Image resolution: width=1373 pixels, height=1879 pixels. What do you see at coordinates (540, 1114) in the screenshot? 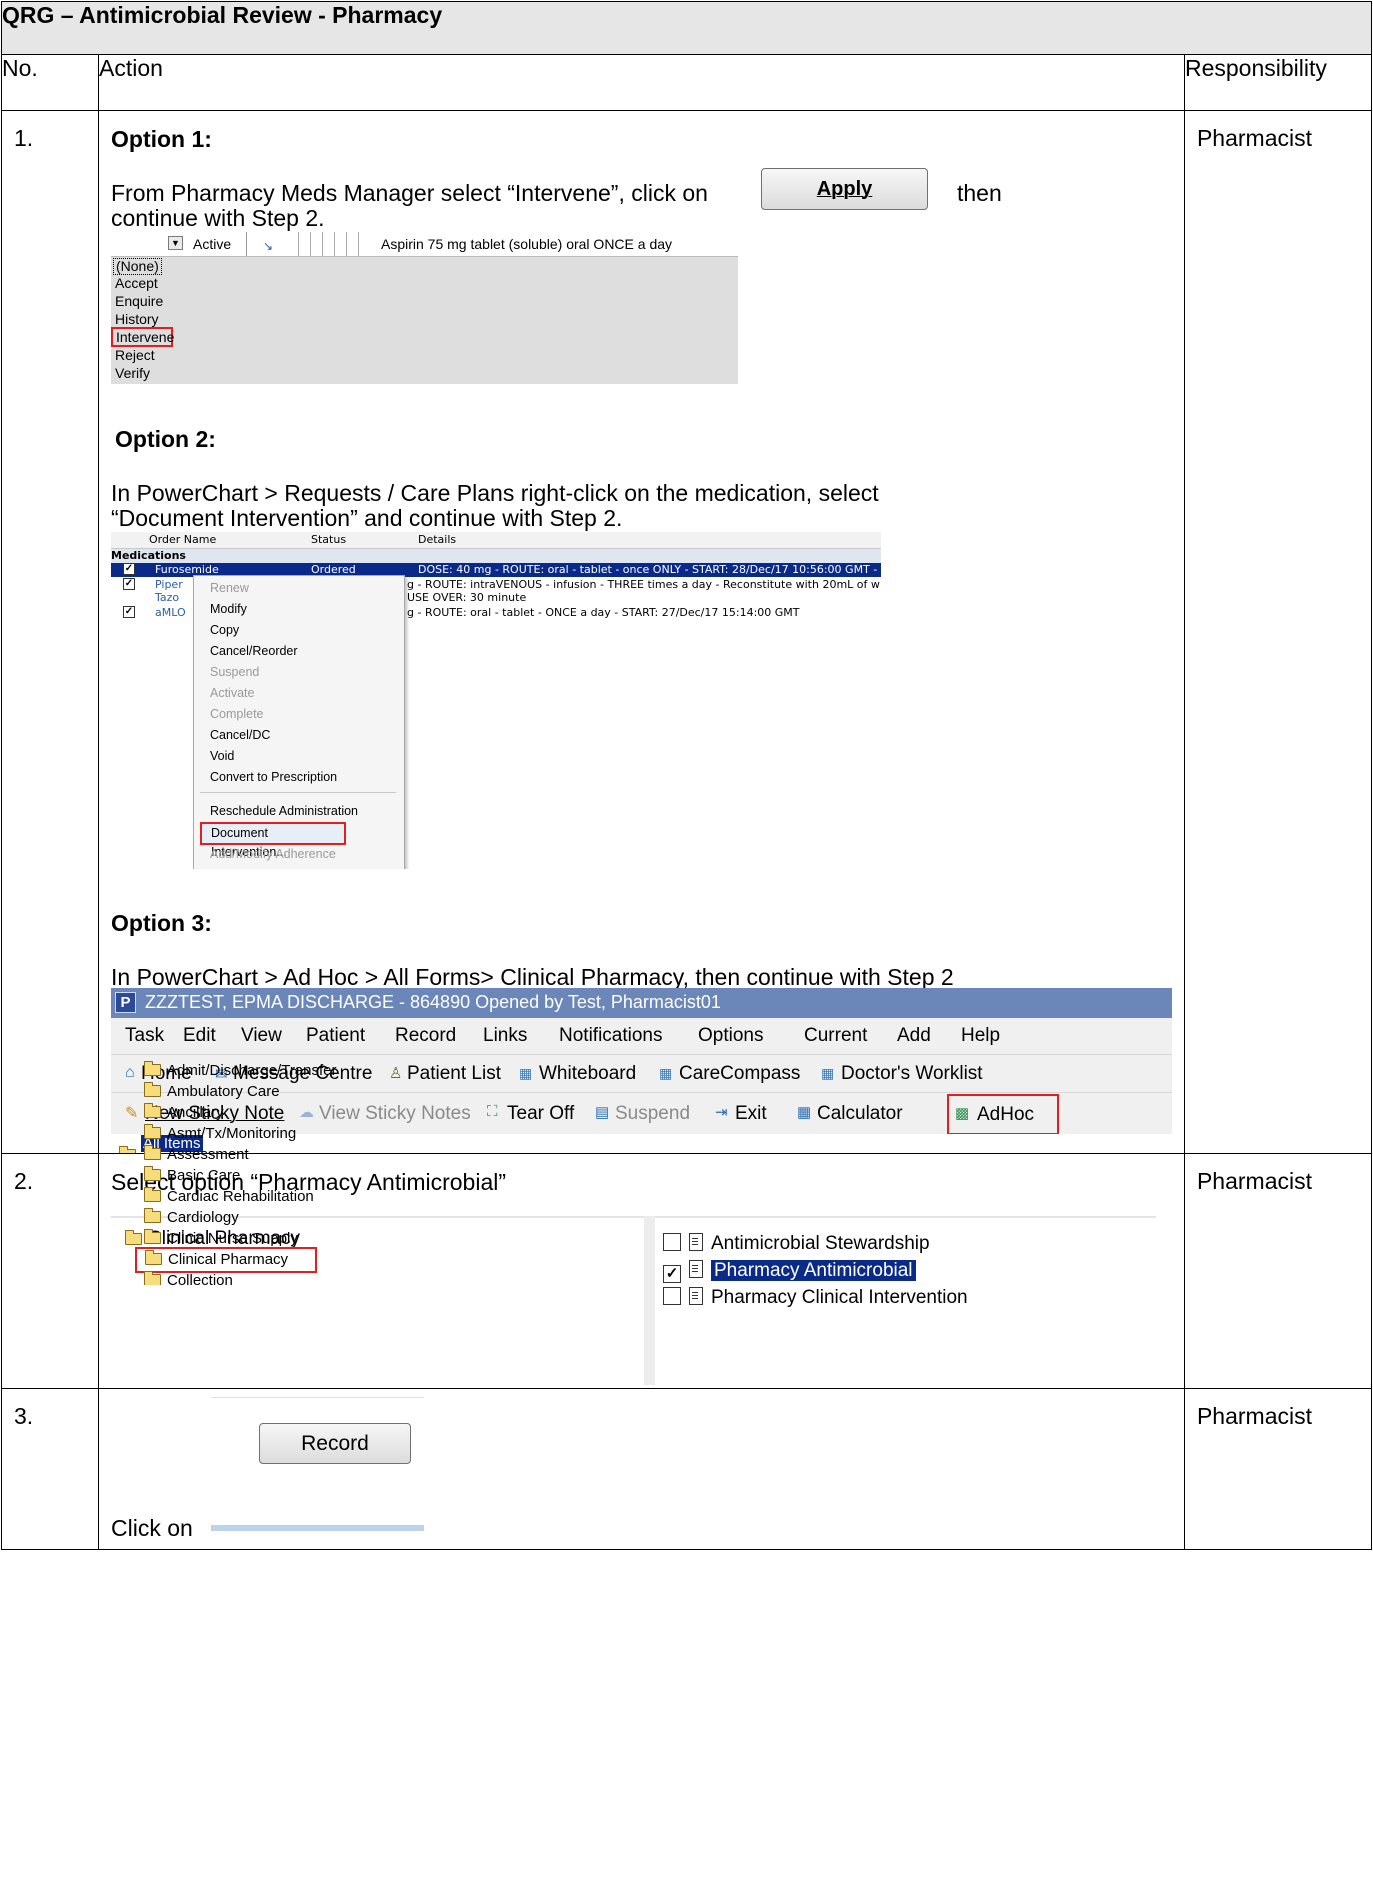
I see `toolbar-tear-off: Tear Off` at bounding box center [540, 1114].